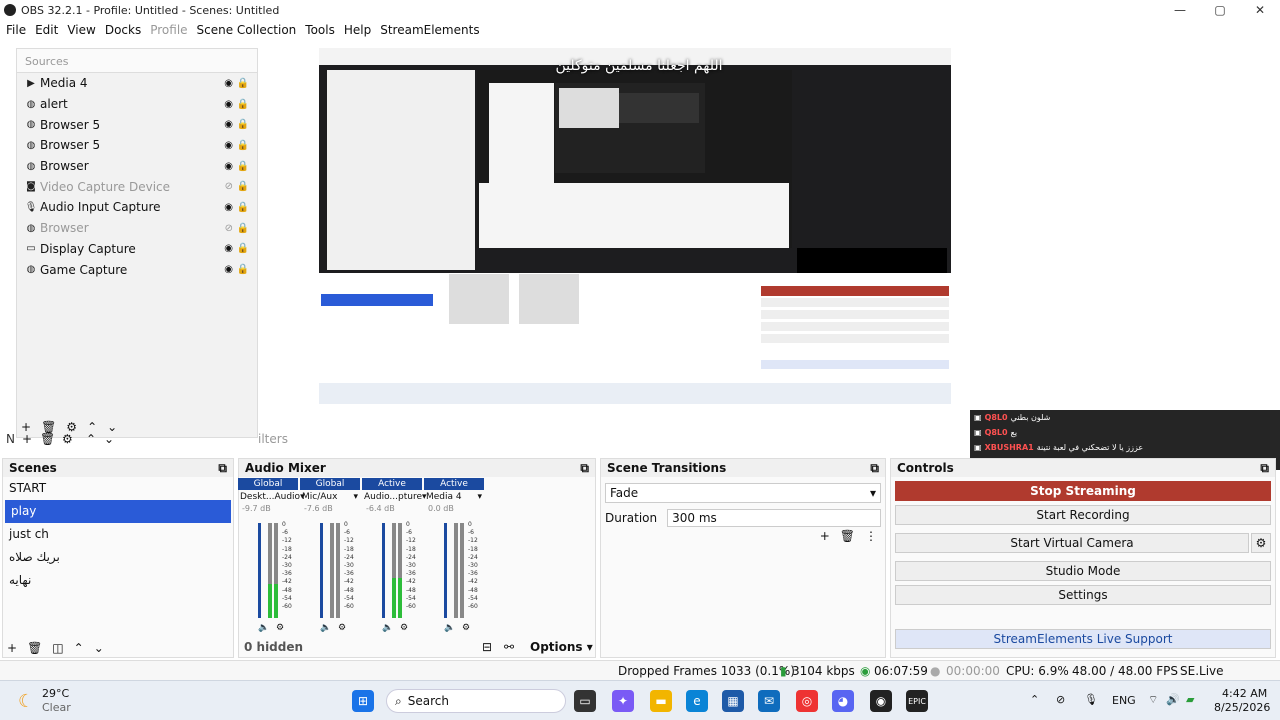  I want to click on windows-start-icon: ⊞, so click(363, 701).